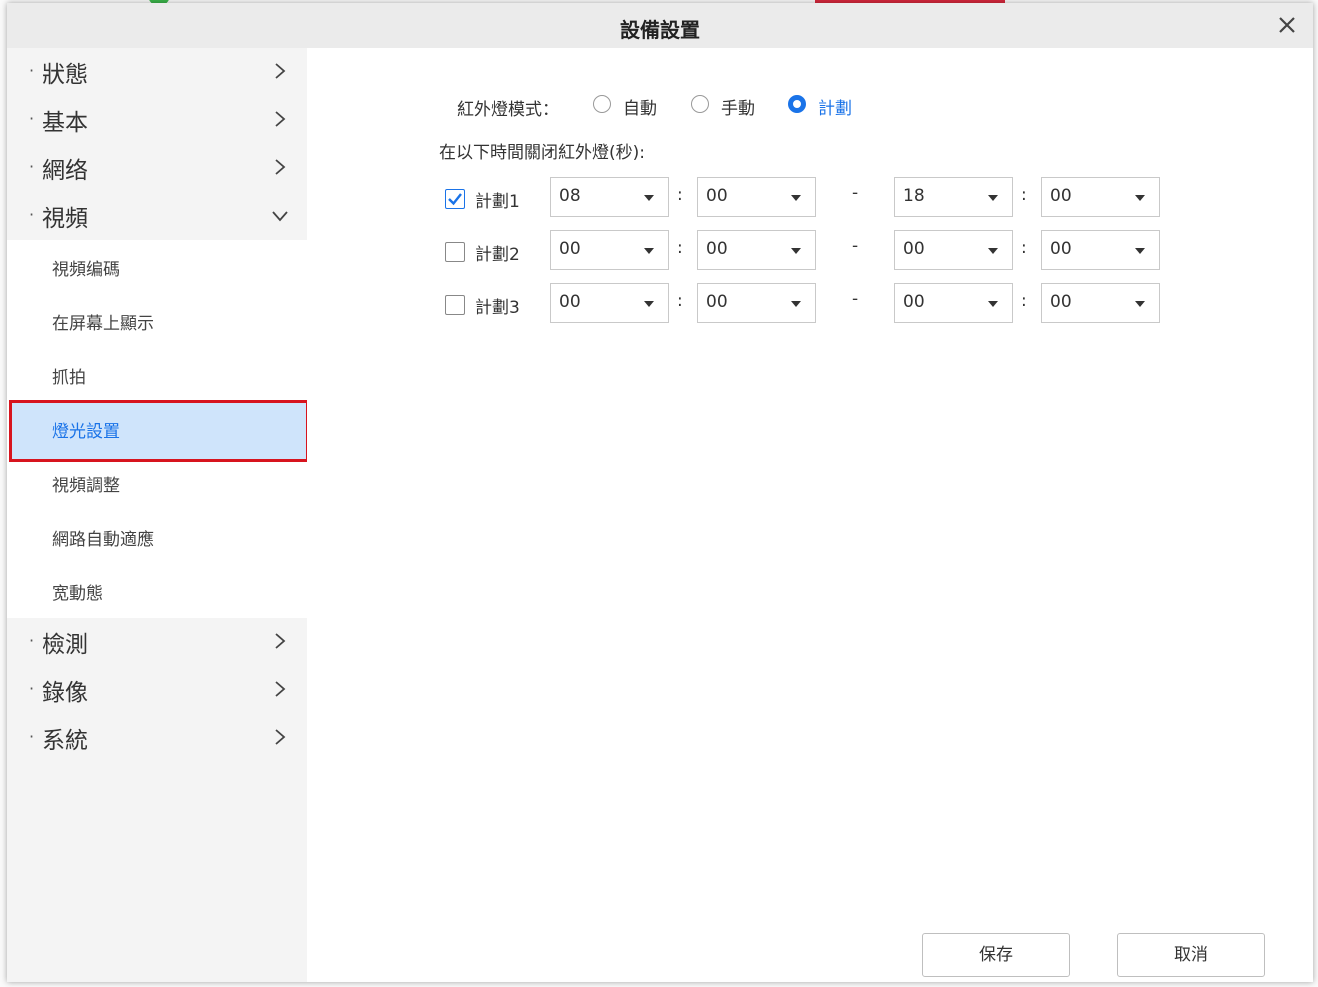 The image size is (1318, 987). I want to click on radio-label: 計劃, so click(835, 109).